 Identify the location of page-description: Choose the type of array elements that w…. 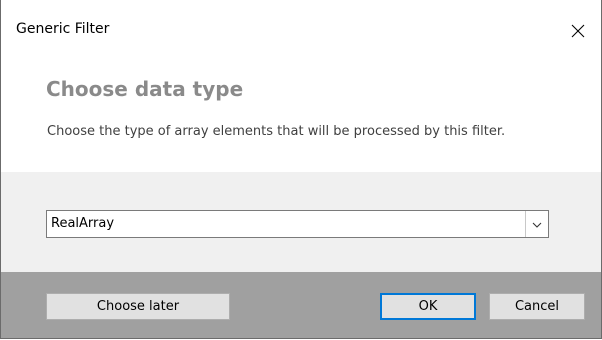
(276, 131).